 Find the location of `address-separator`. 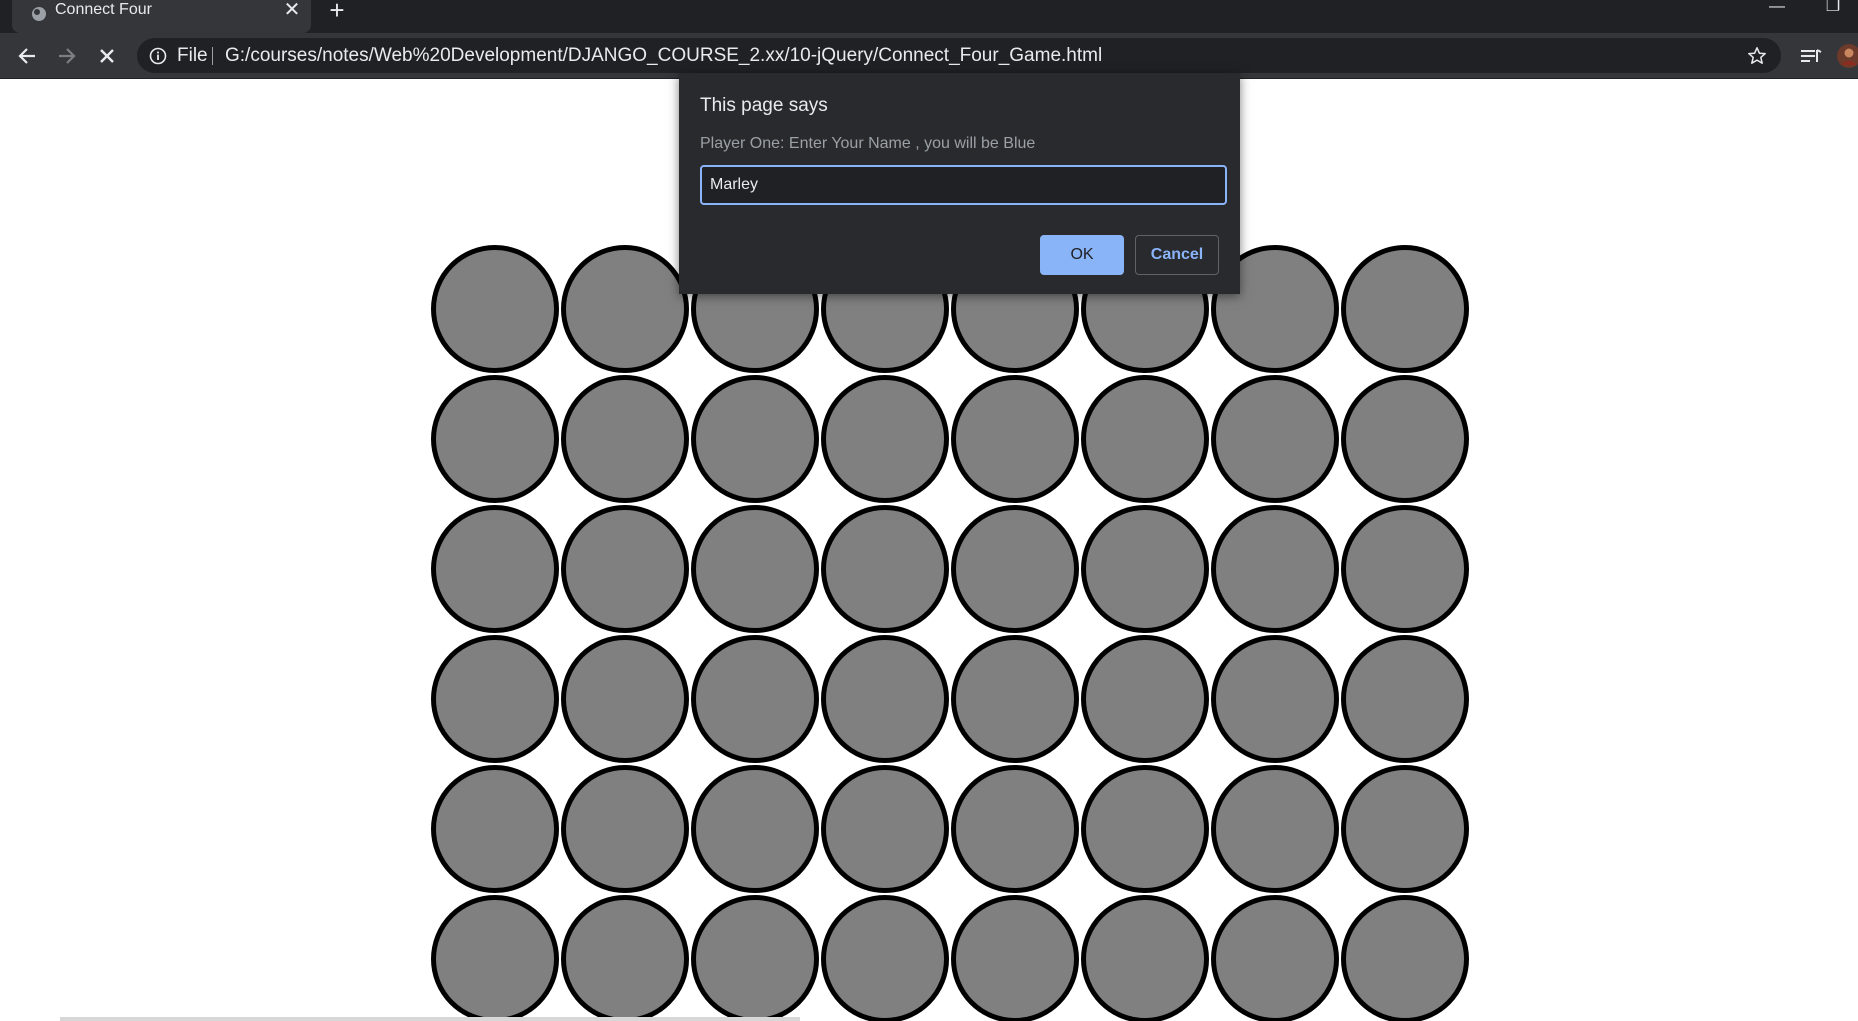

address-separator is located at coordinates (212, 56).